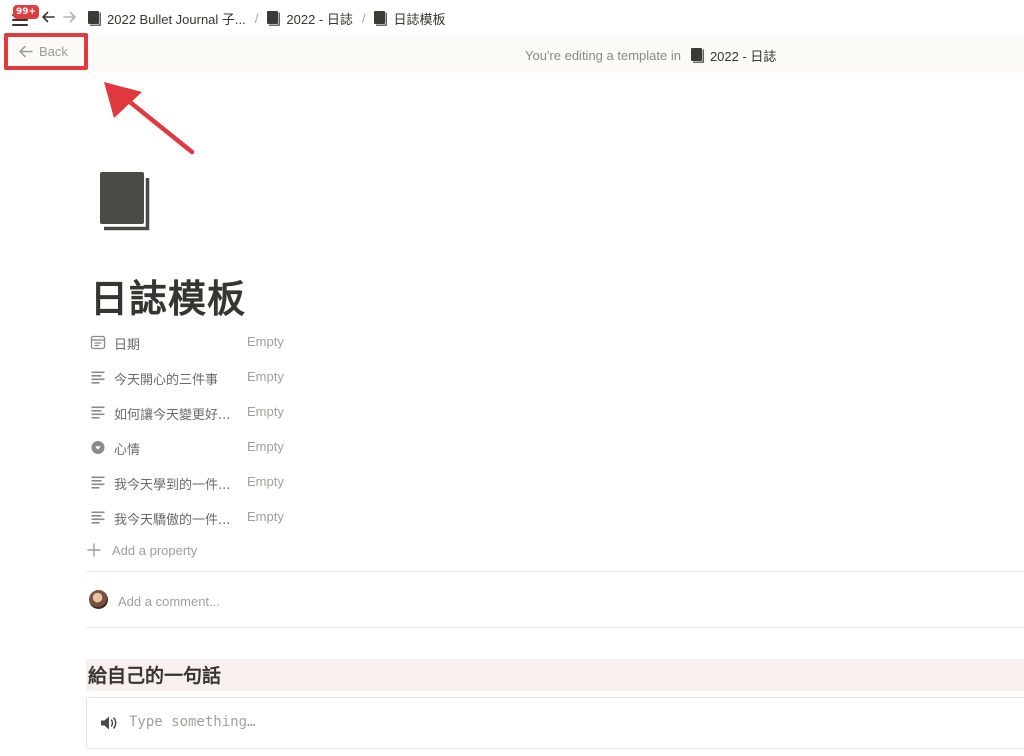 The image size is (1024, 756). What do you see at coordinates (127, 450) in the screenshot?
I see `property-name: 心情` at bounding box center [127, 450].